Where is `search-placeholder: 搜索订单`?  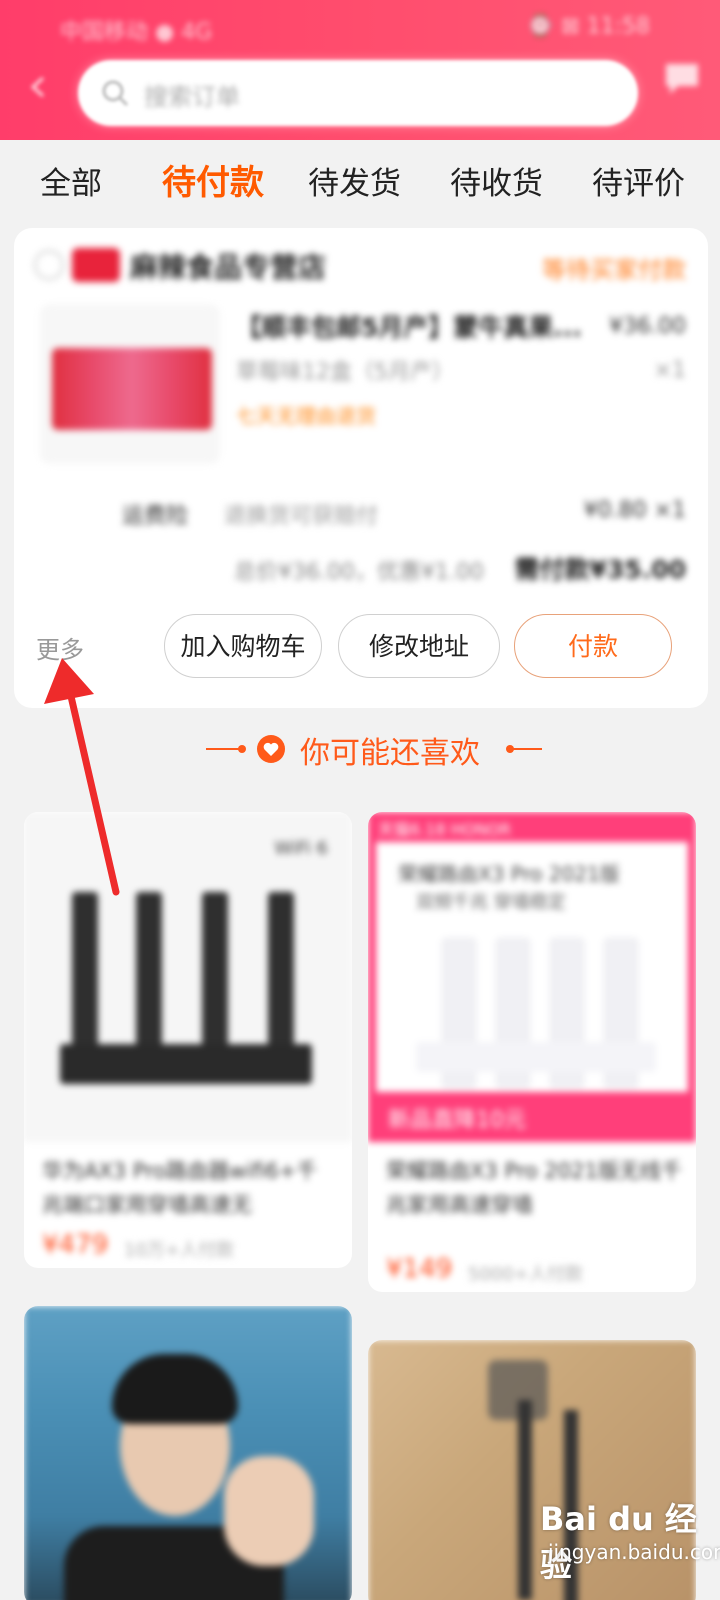 search-placeholder: 搜索订单 is located at coordinates (192, 97).